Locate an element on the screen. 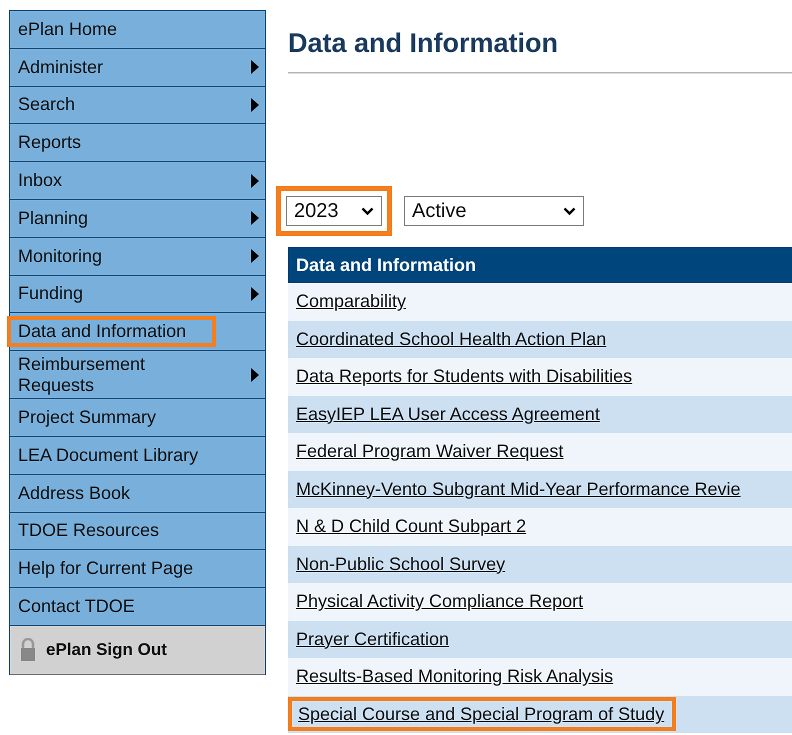 This screenshot has height=735, width=792. lock-icon is located at coordinates (28, 650).